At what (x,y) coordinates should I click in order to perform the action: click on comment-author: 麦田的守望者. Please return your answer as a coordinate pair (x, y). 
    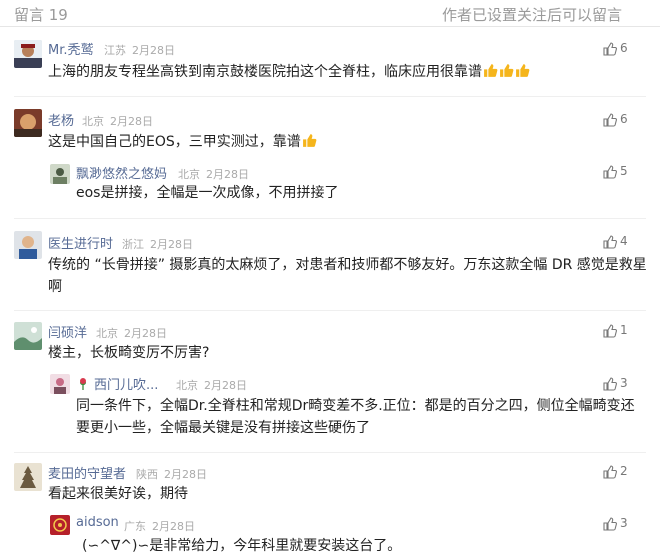
    Looking at the image, I should click on (87, 472).